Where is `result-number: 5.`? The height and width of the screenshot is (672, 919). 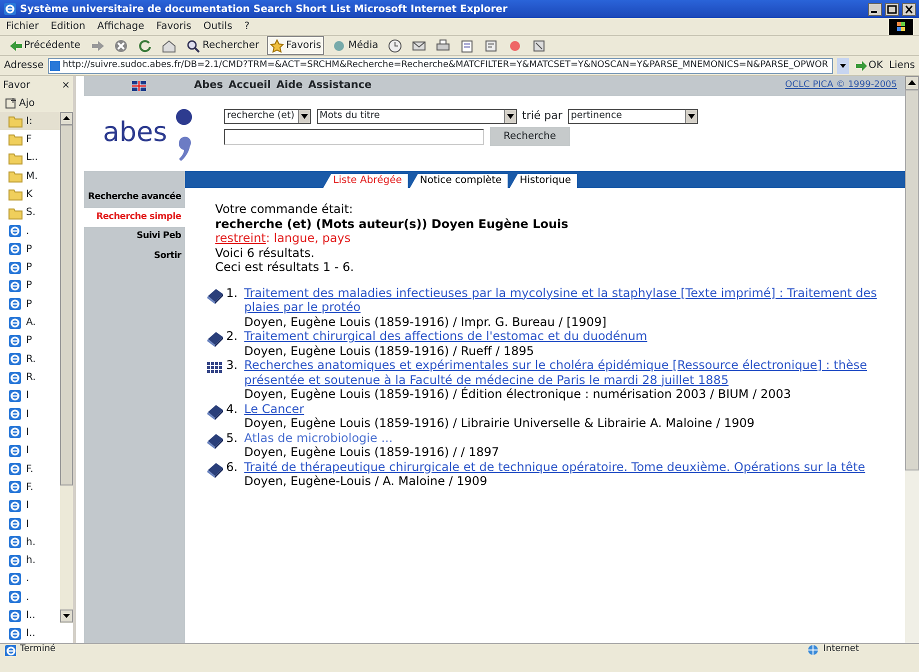
result-number: 5. is located at coordinates (232, 438).